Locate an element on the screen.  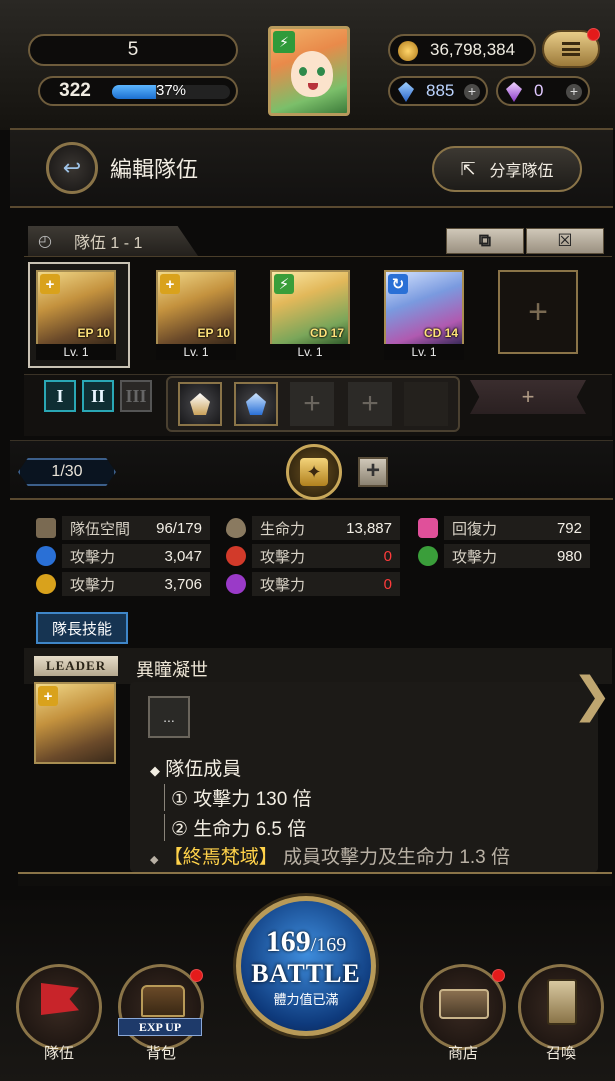
stamina-current: 169 is located at coordinates (288, 941).